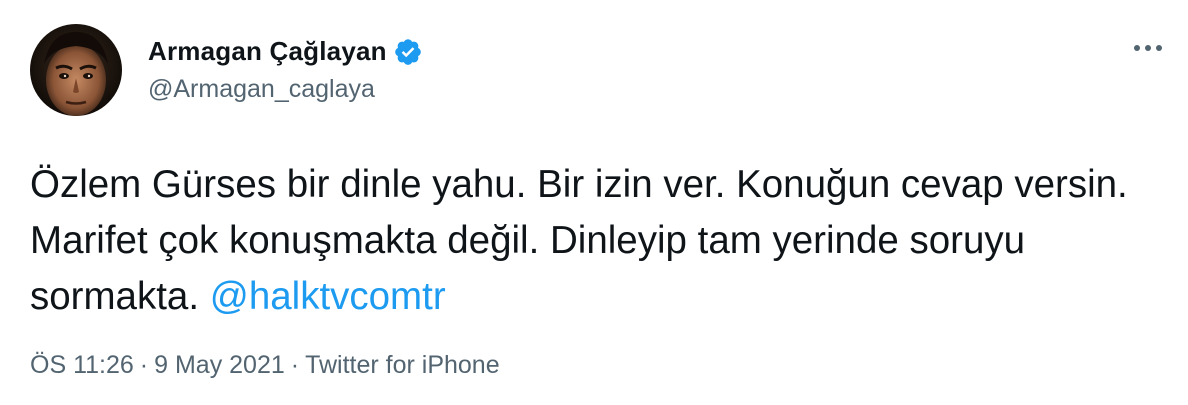 This screenshot has width=1188, height=405. I want to click on handle: @Armagan_caglaya, so click(285, 89).